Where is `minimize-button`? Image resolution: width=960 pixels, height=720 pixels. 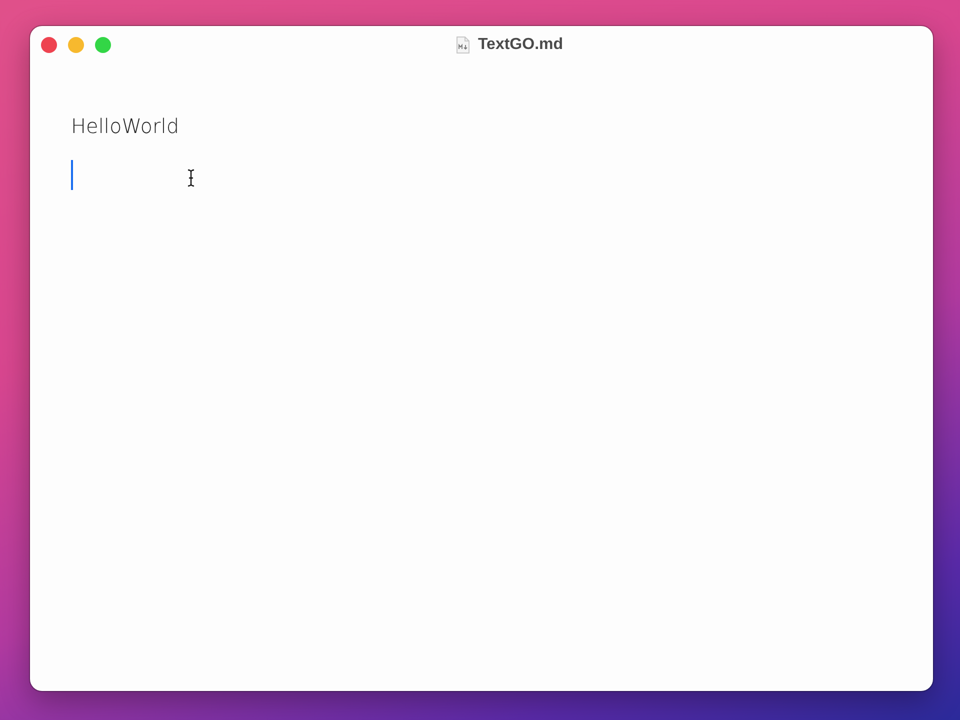 minimize-button is located at coordinates (76, 45).